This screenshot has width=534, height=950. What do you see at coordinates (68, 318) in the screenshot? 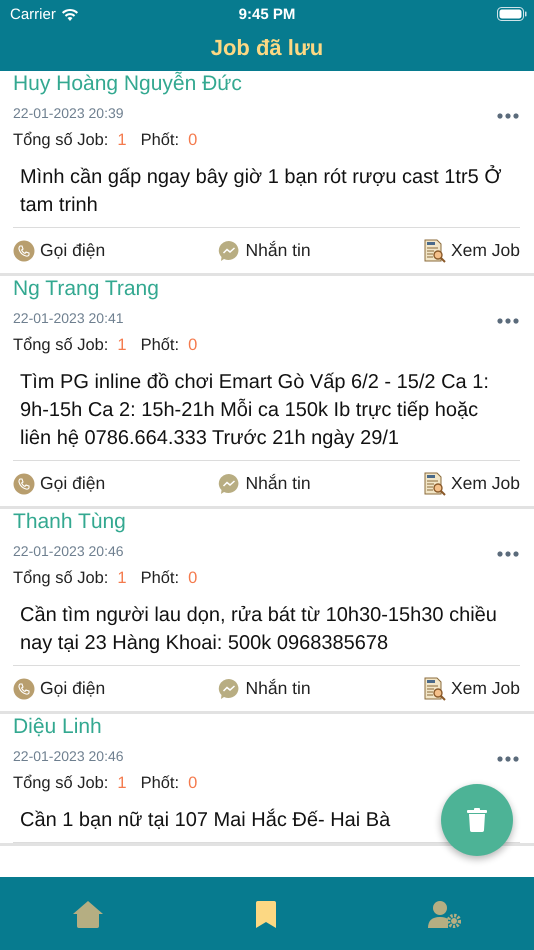
I see `post-date: 22-01-2023 20:41` at bounding box center [68, 318].